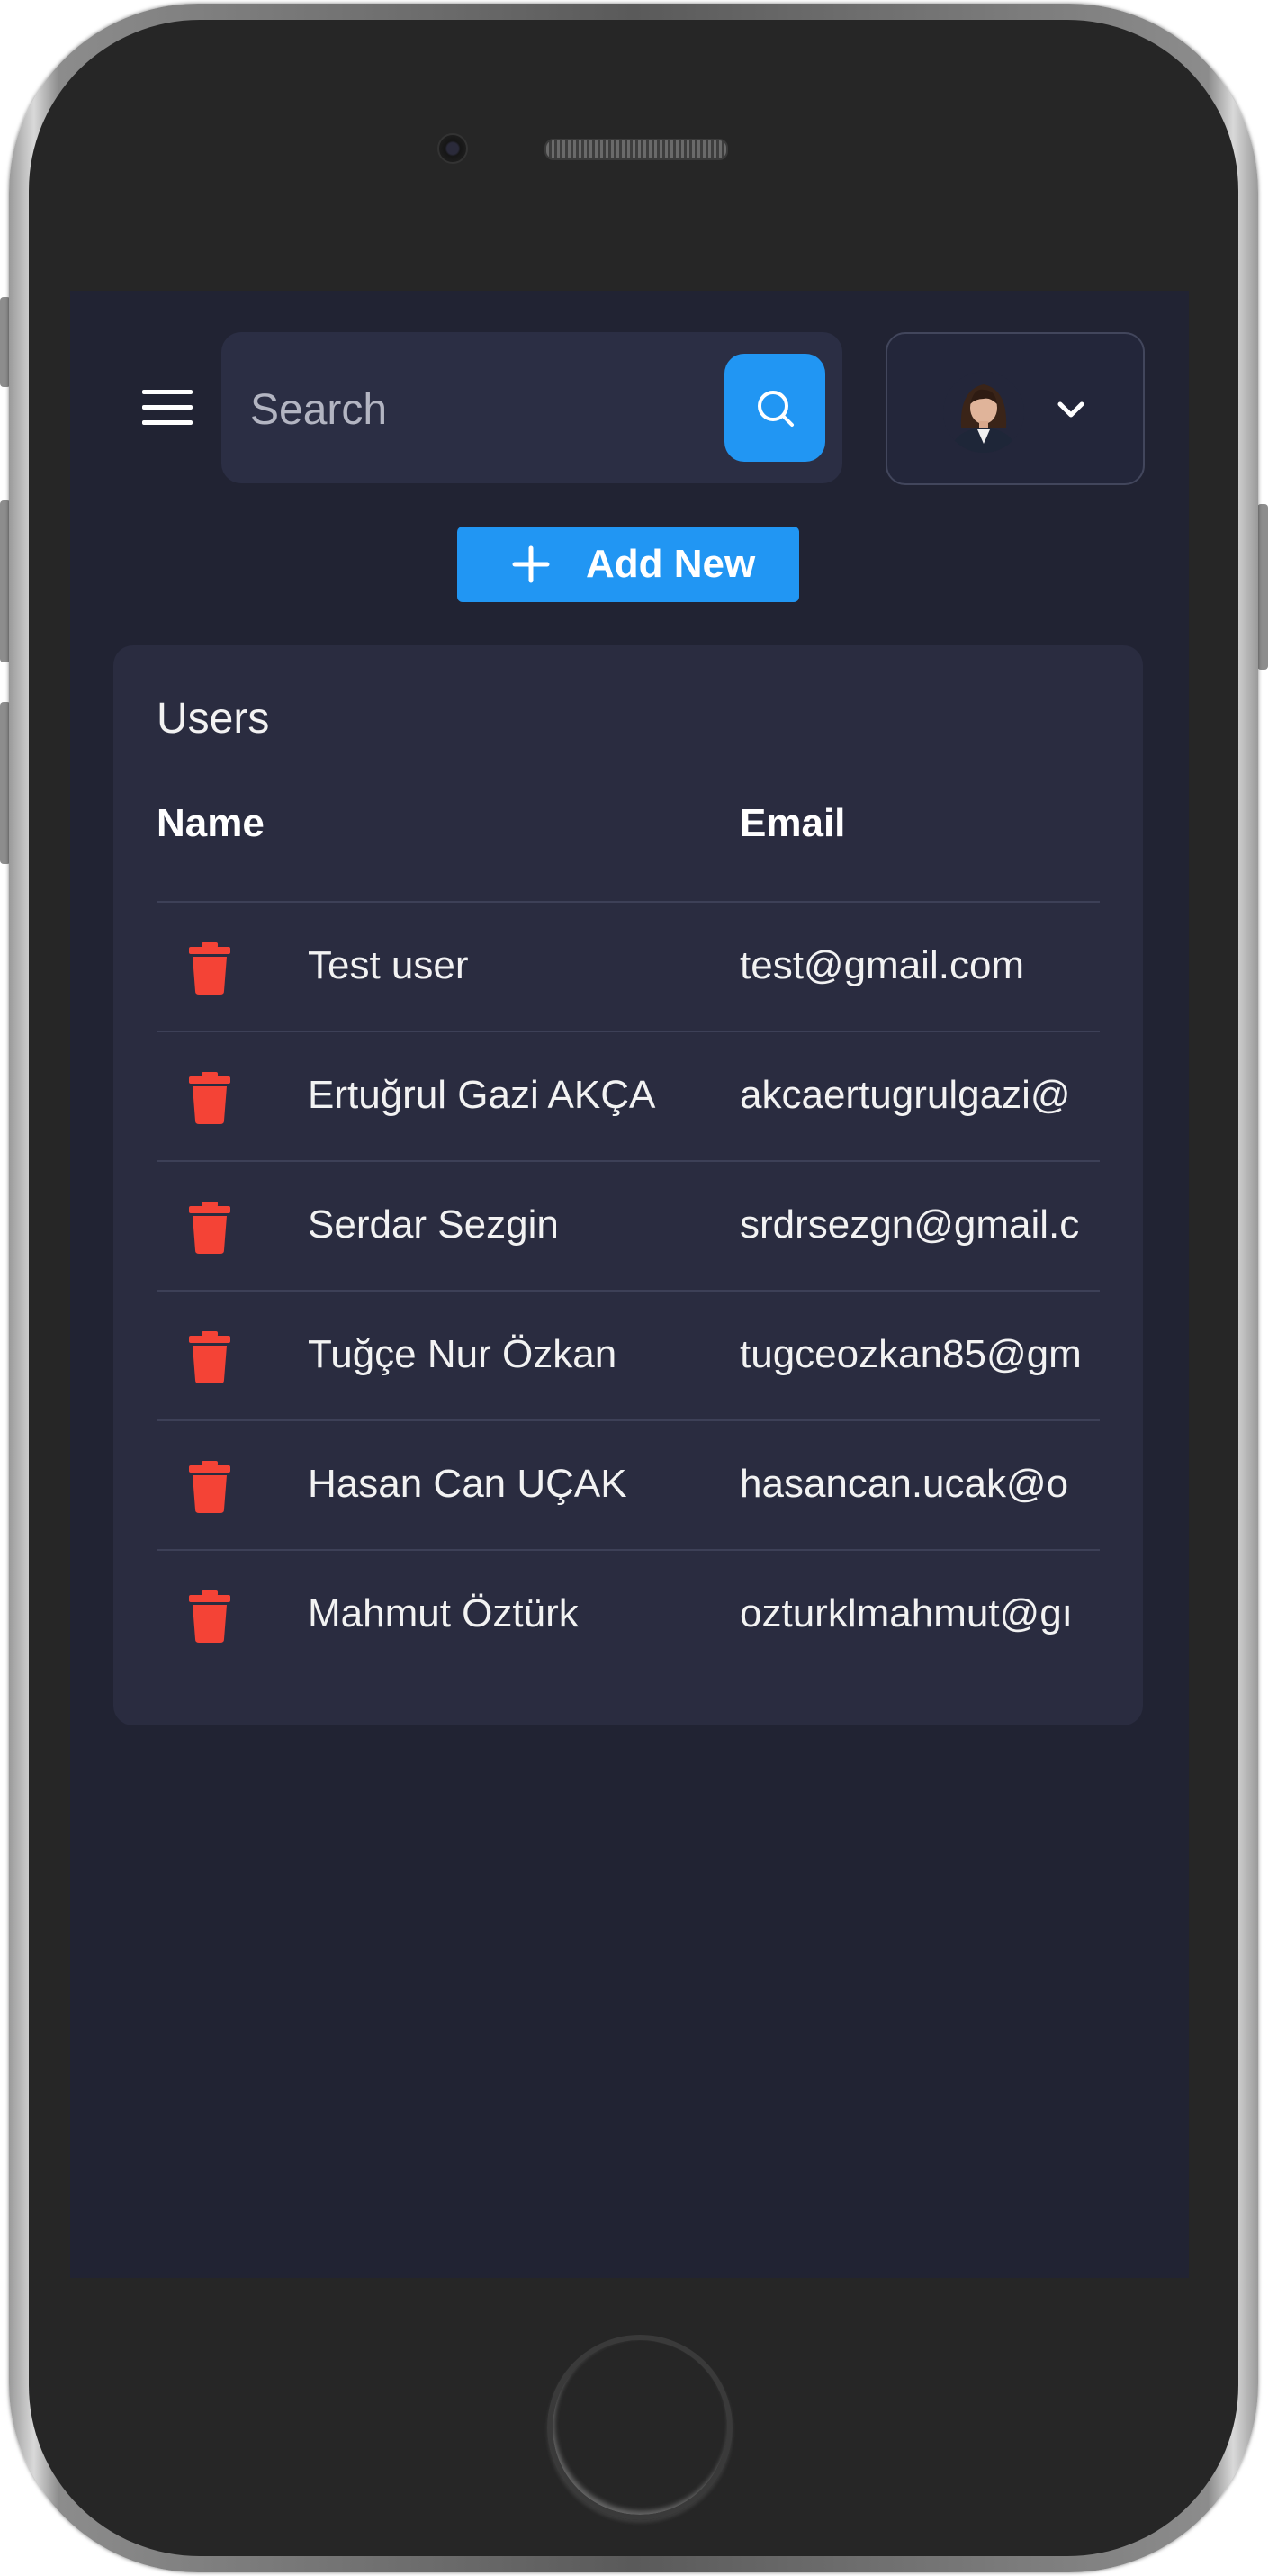  What do you see at coordinates (636, 149) in the screenshot?
I see `earpiece-speaker` at bounding box center [636, 149].